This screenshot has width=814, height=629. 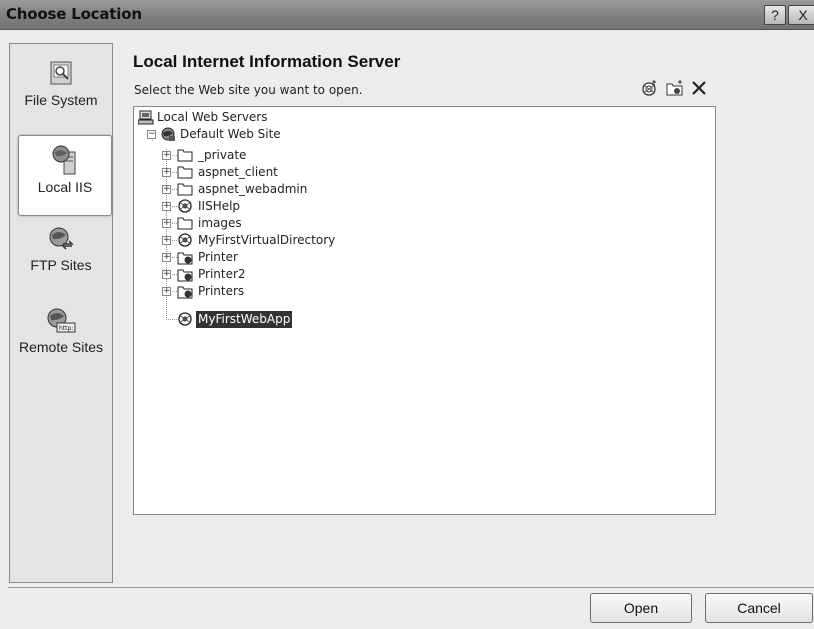 What do you see at coordinates (65, 187) in the screenshot?
I see `sidebar-item-label: Local IIS` at bounding box center [65, 187].